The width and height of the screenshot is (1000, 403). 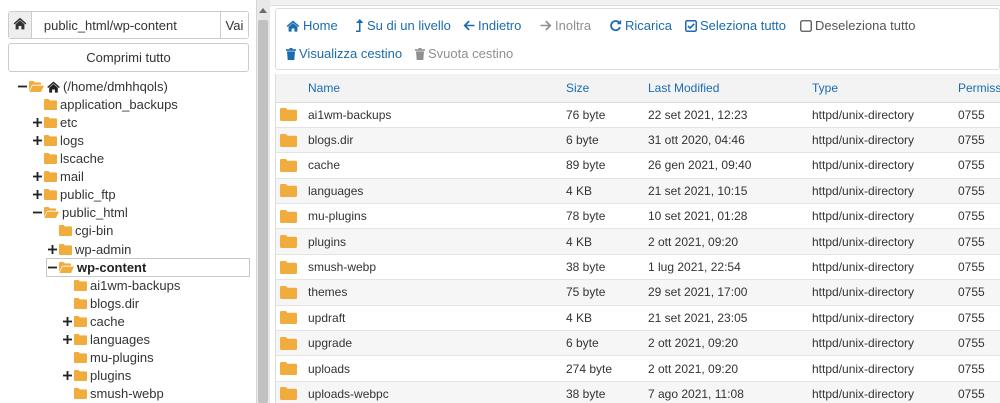 I want to click on cell-name: ai1wm-backups, so click(x=437, y=115).